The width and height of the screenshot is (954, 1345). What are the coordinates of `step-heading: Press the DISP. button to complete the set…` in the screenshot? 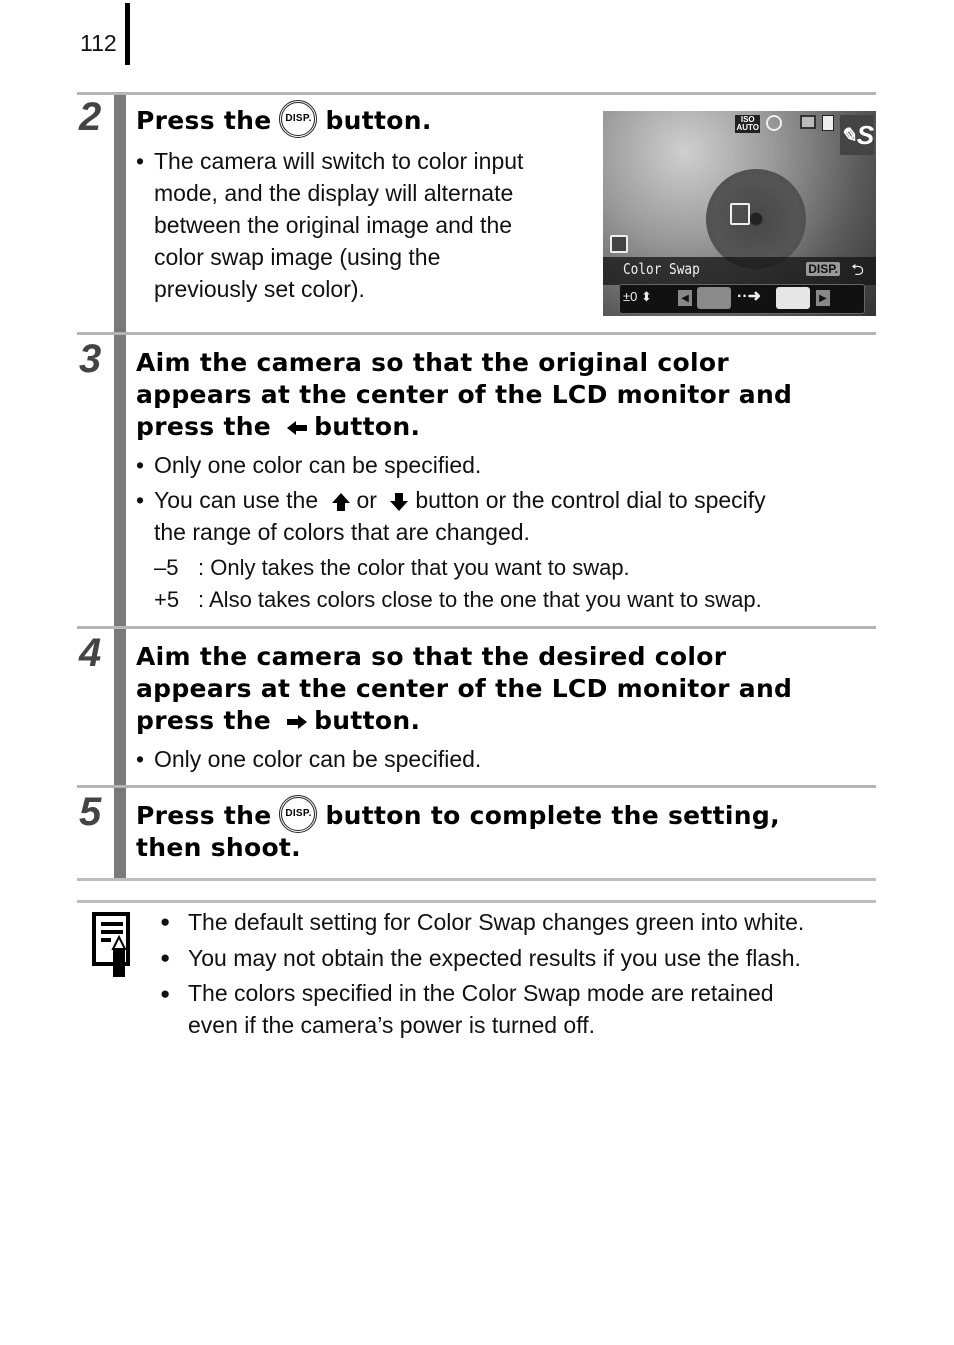 It's located at (506, 829).